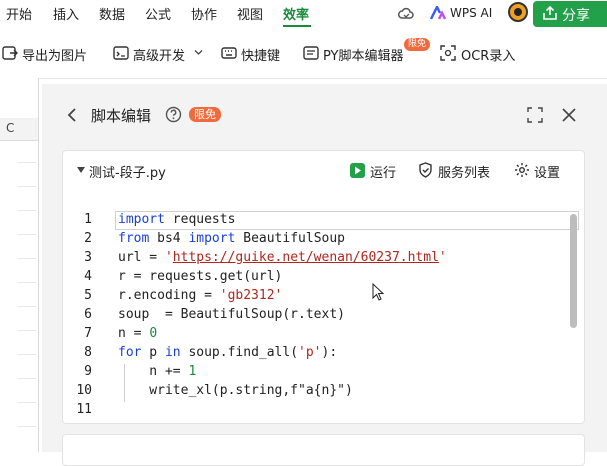  Describe the element at coordinates (576, 16) in the screenshot. I see `share-label: 分享` at that location.